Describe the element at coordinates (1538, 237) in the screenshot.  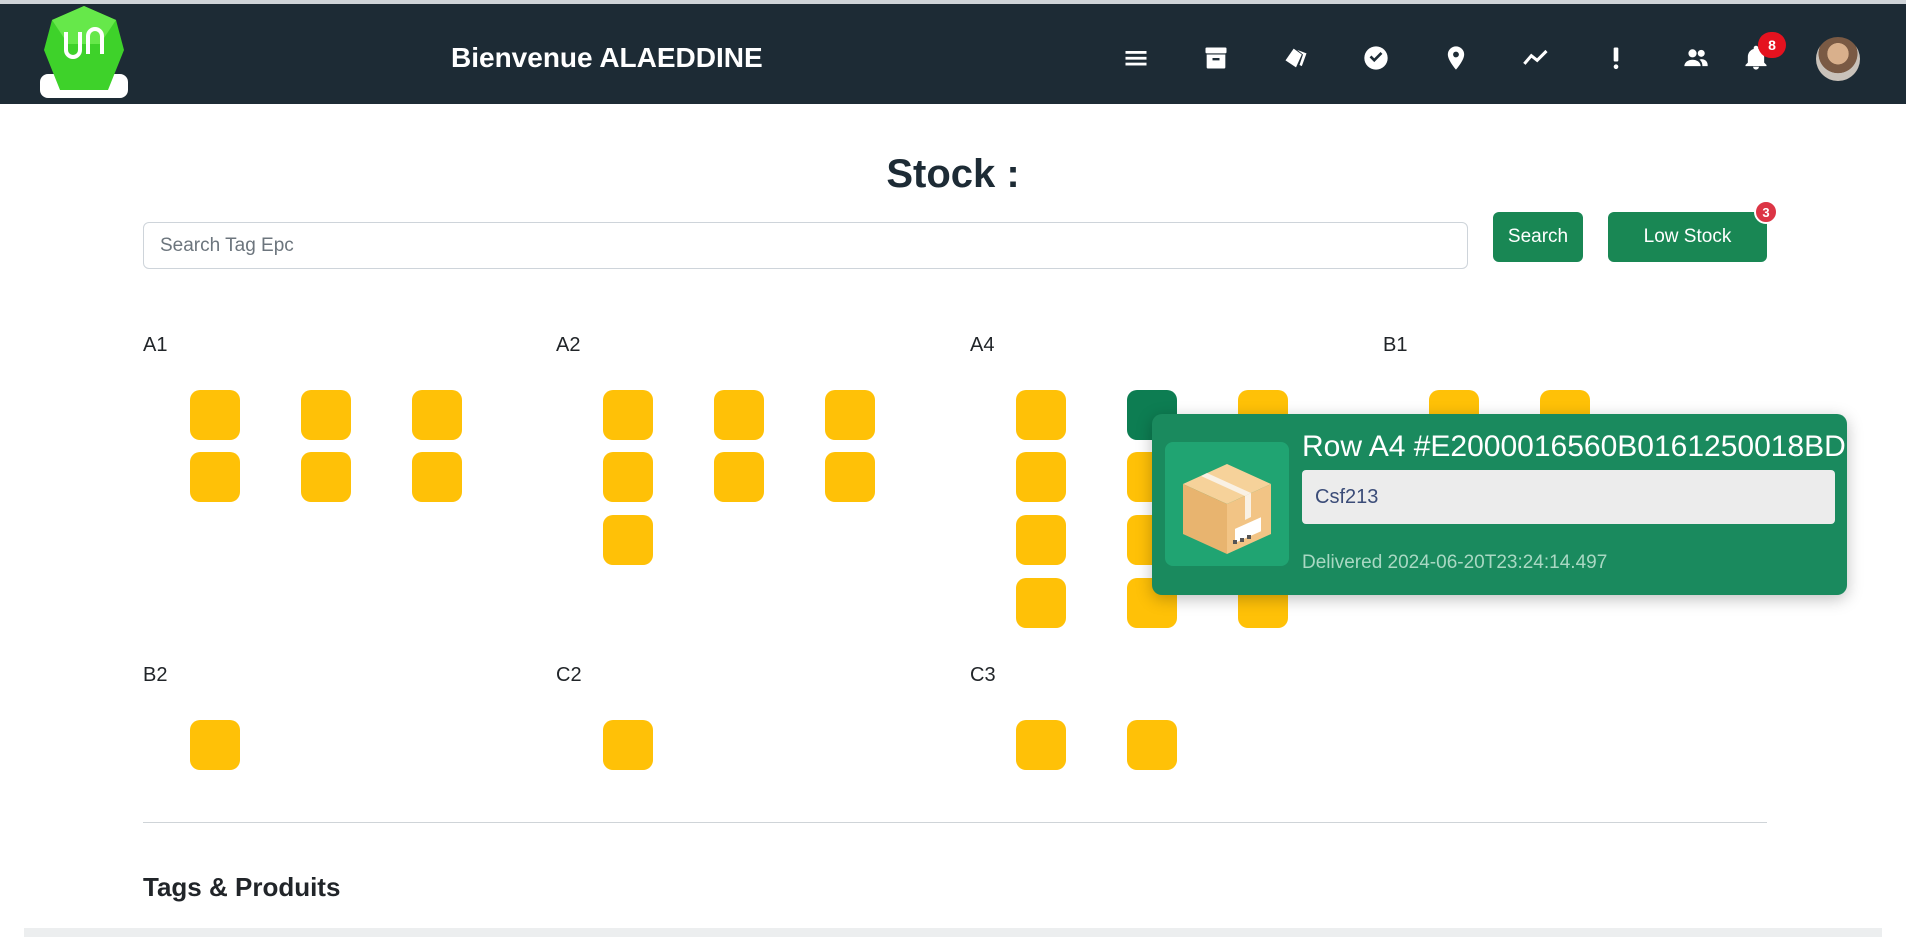
I see `search-button: Search` at that location.